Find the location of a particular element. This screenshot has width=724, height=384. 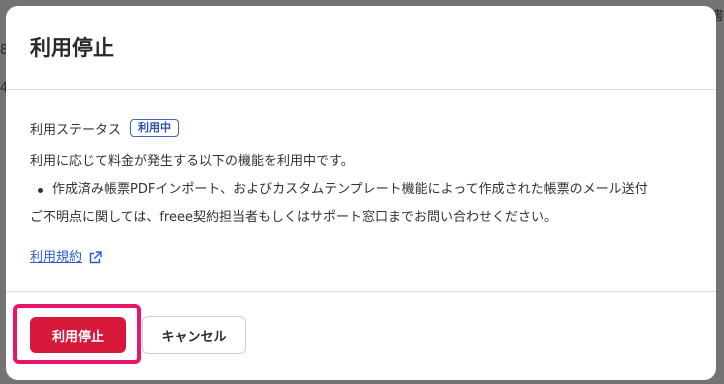

bullet-icon is located at coordinates (40, 190).